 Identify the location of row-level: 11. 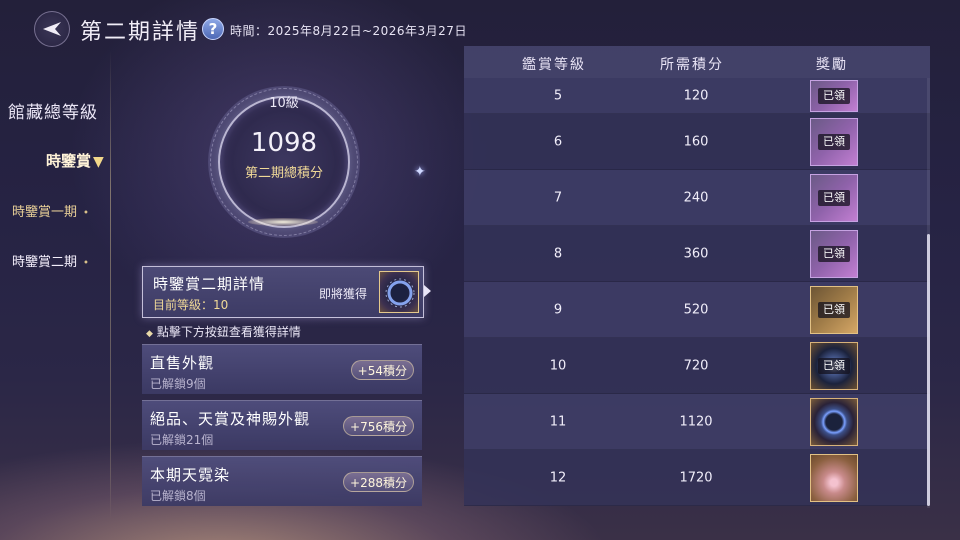
(558, 421).